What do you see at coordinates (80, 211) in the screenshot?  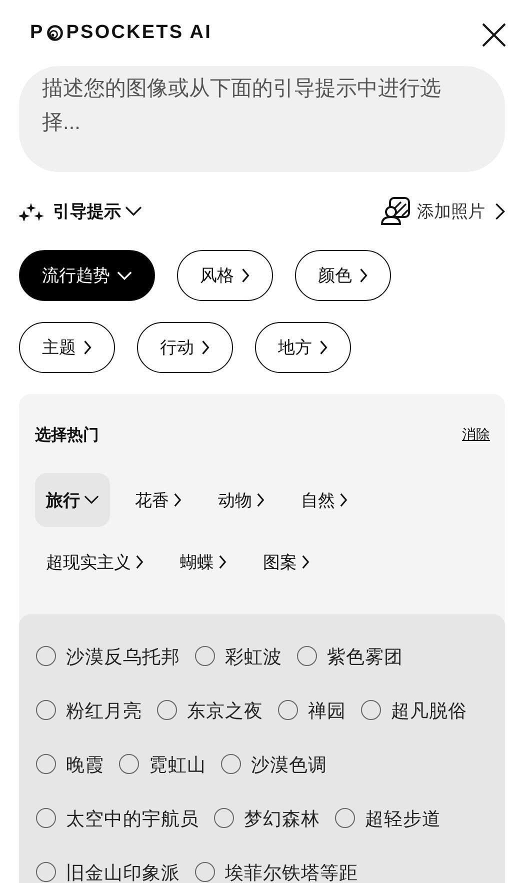 I see `guided-prompts-toggle: 引导提示` at bounding box center [80, 211].